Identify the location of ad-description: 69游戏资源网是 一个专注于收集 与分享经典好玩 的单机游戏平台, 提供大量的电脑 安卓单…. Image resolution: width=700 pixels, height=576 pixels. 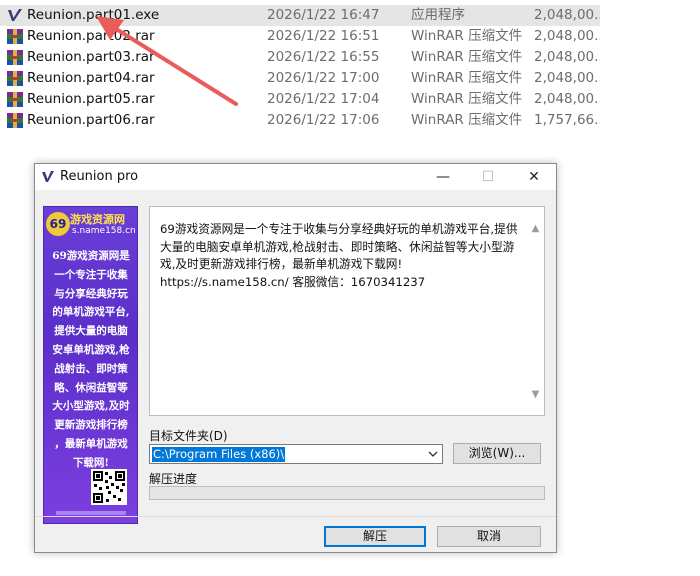
(91, 360).